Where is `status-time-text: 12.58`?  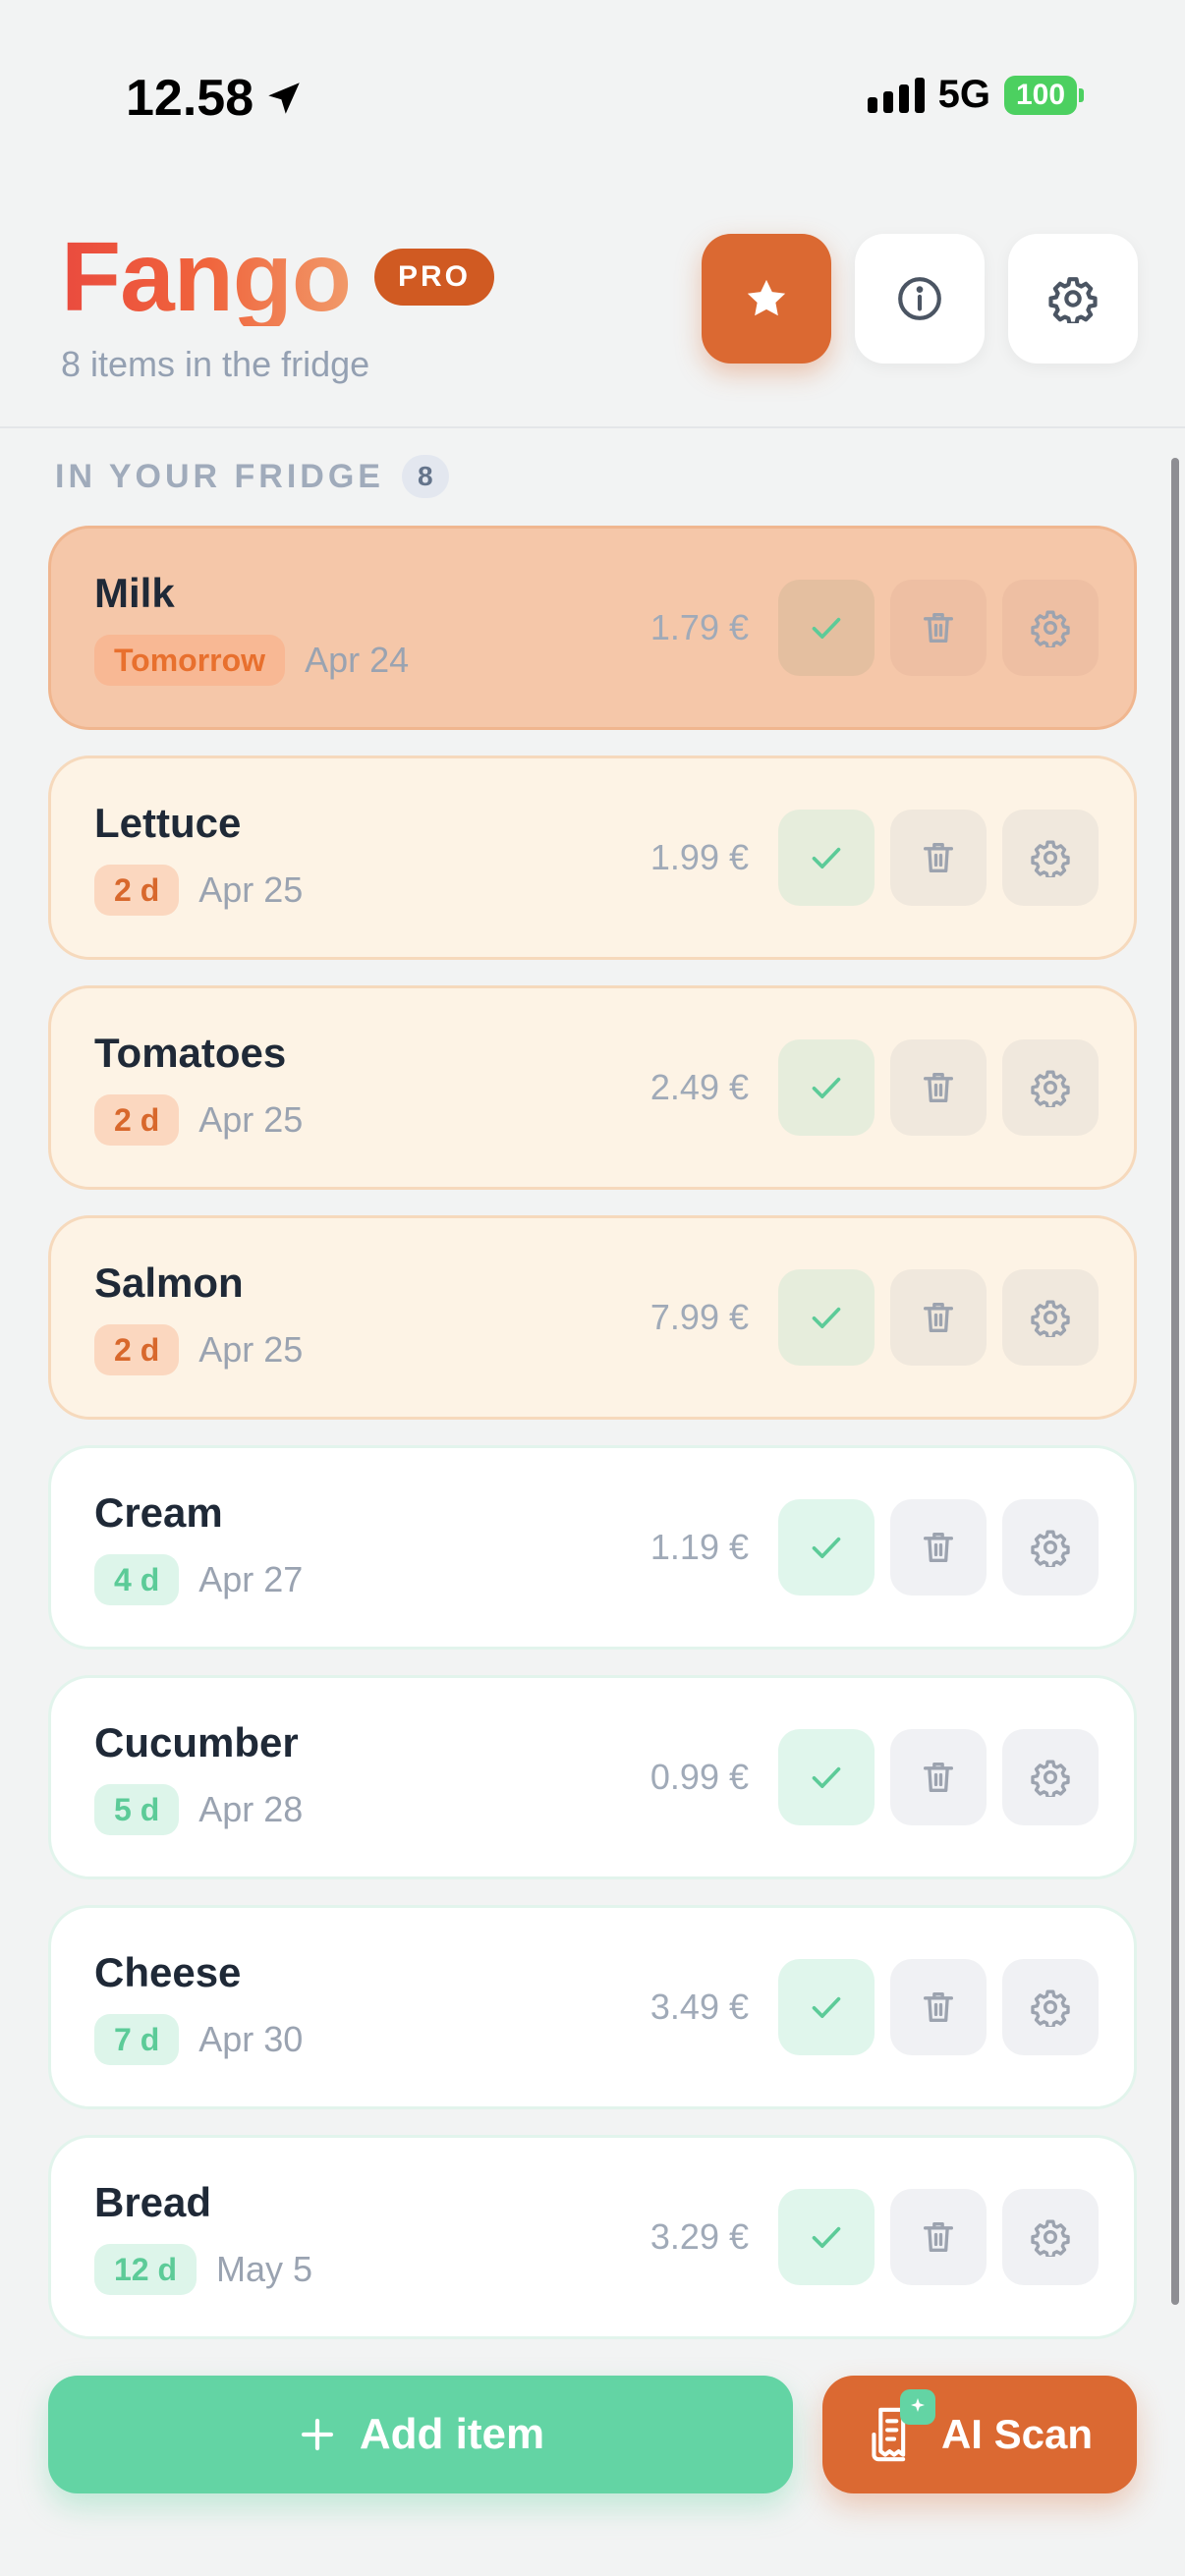 status-time-text: 12.58 is located at coordinates (190, 98).